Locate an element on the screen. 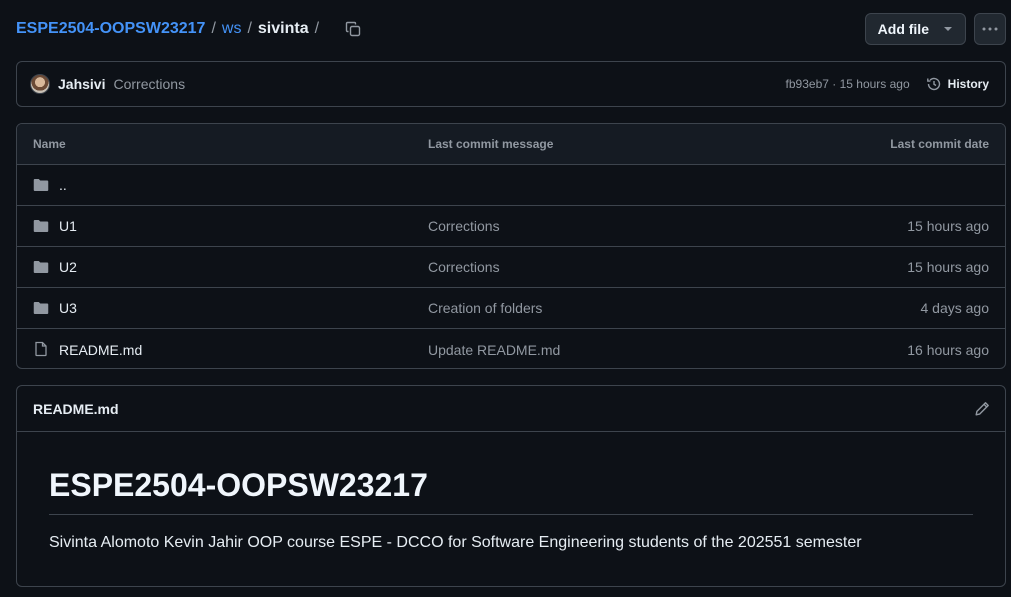 This screenshot has height=597, width=1011. commit-message-link: Creation of folders is located at coordinates (485, 308).